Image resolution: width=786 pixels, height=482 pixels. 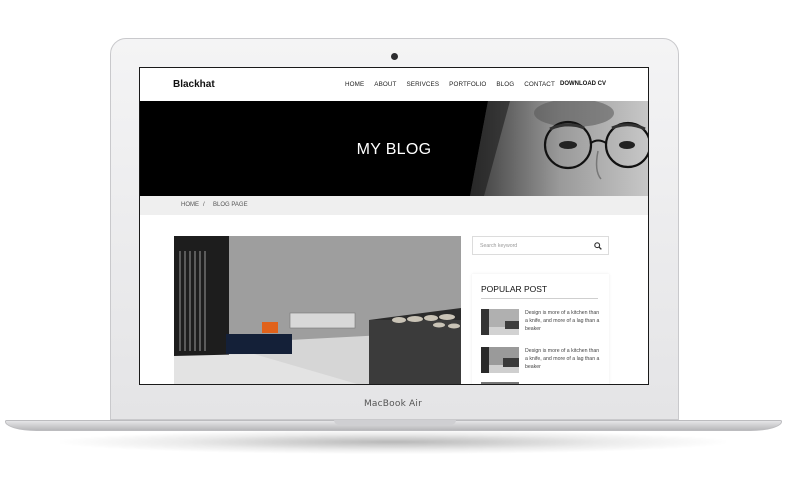 What do you see at coordinates (354, 84) in the screenshot?
I see `nav-home: HOME` at bounding box center [354, 84].